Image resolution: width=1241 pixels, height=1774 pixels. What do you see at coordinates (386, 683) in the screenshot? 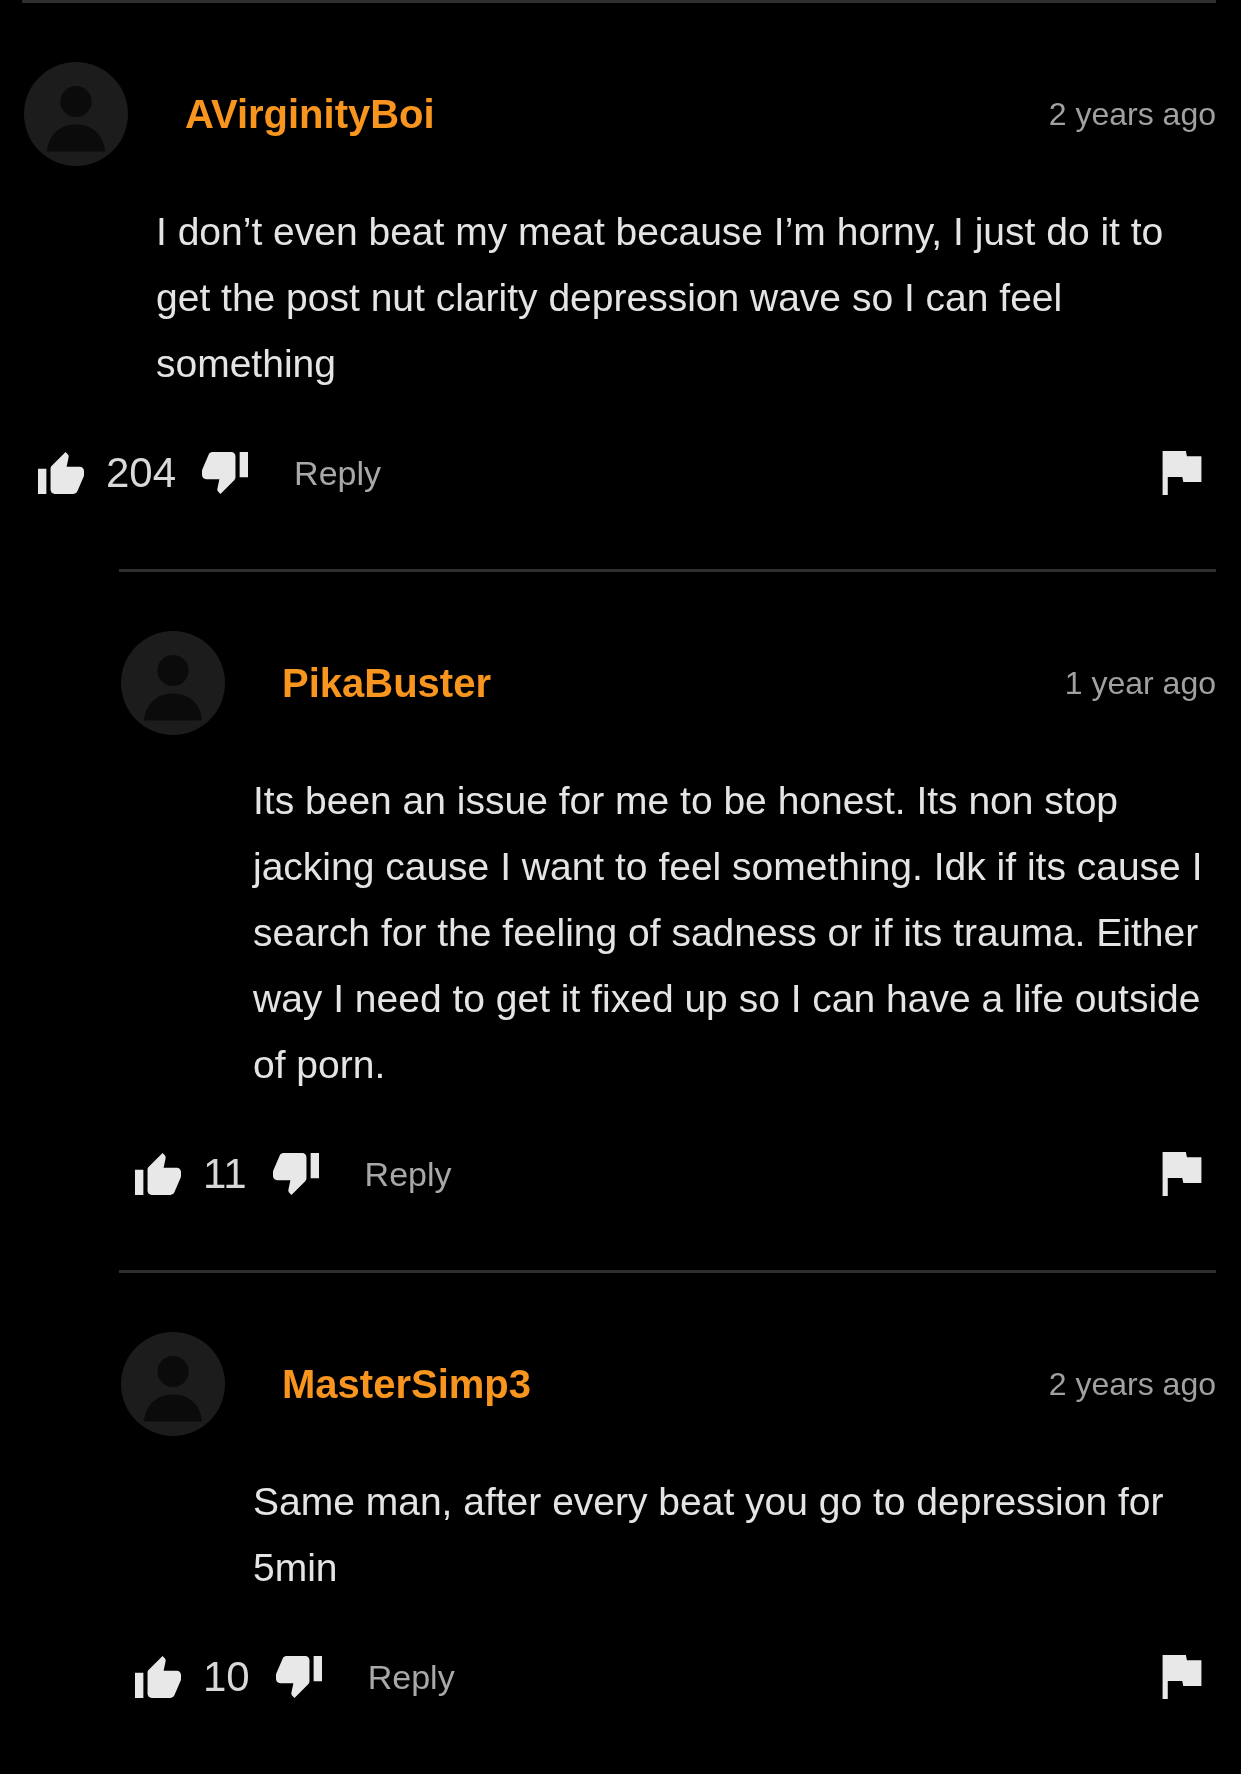
I see `username: PikaBuster` at bounding box center [386, 683].